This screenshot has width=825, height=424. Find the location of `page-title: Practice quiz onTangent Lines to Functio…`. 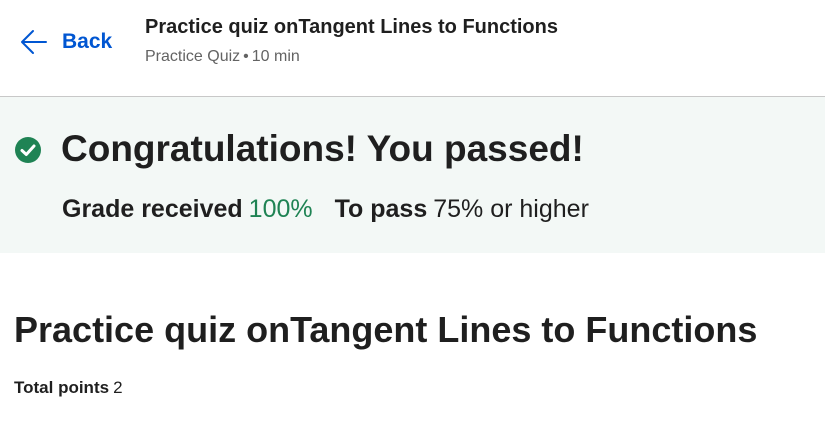

page-title: Practice quiz onTangent Lines to Functio… is located at coordinates (386, 329).